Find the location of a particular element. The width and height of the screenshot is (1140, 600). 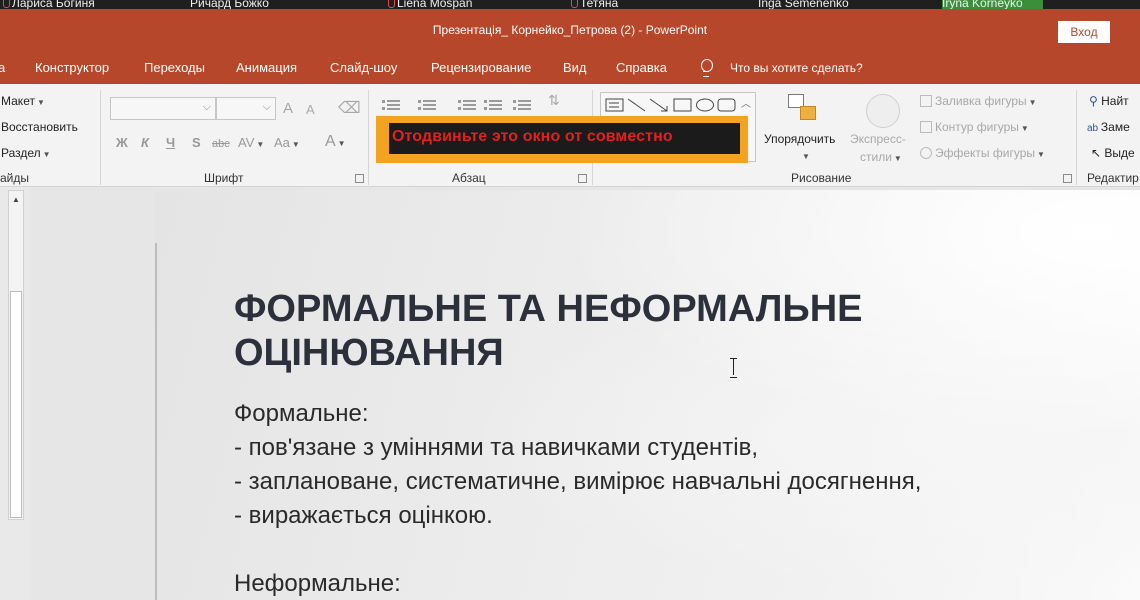

oval-shape-icon is located at coordinates (705, 105).